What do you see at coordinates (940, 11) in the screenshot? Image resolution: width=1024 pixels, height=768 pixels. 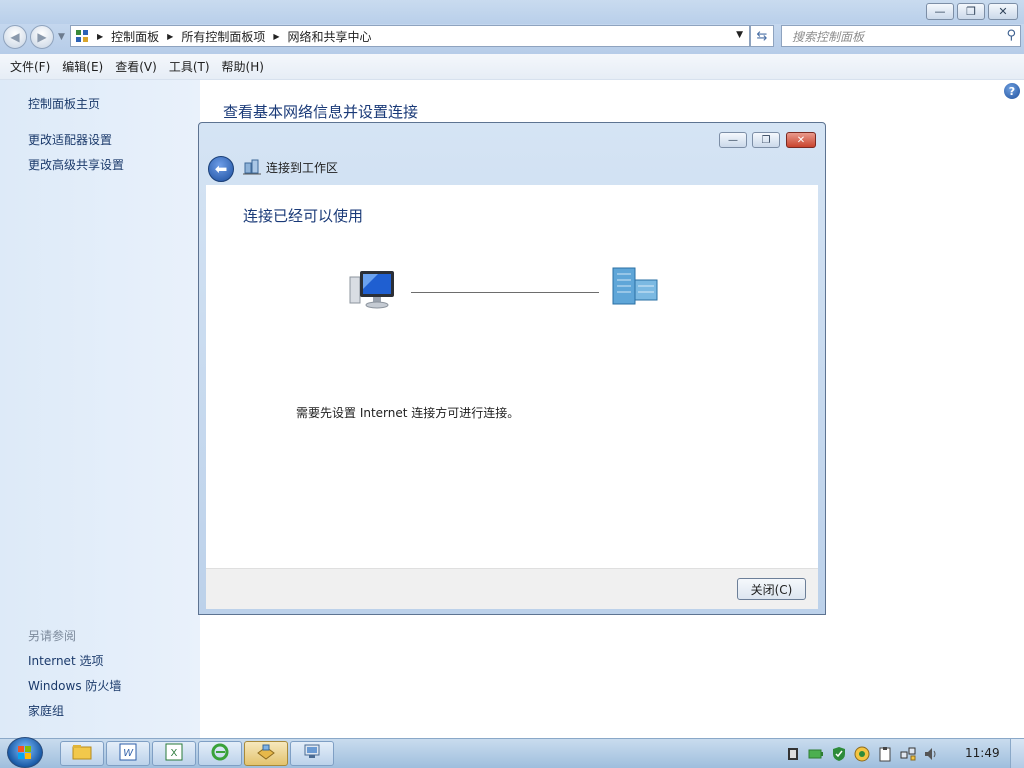 I see `window-minimize-button: —` at bounding box center [940, 11].